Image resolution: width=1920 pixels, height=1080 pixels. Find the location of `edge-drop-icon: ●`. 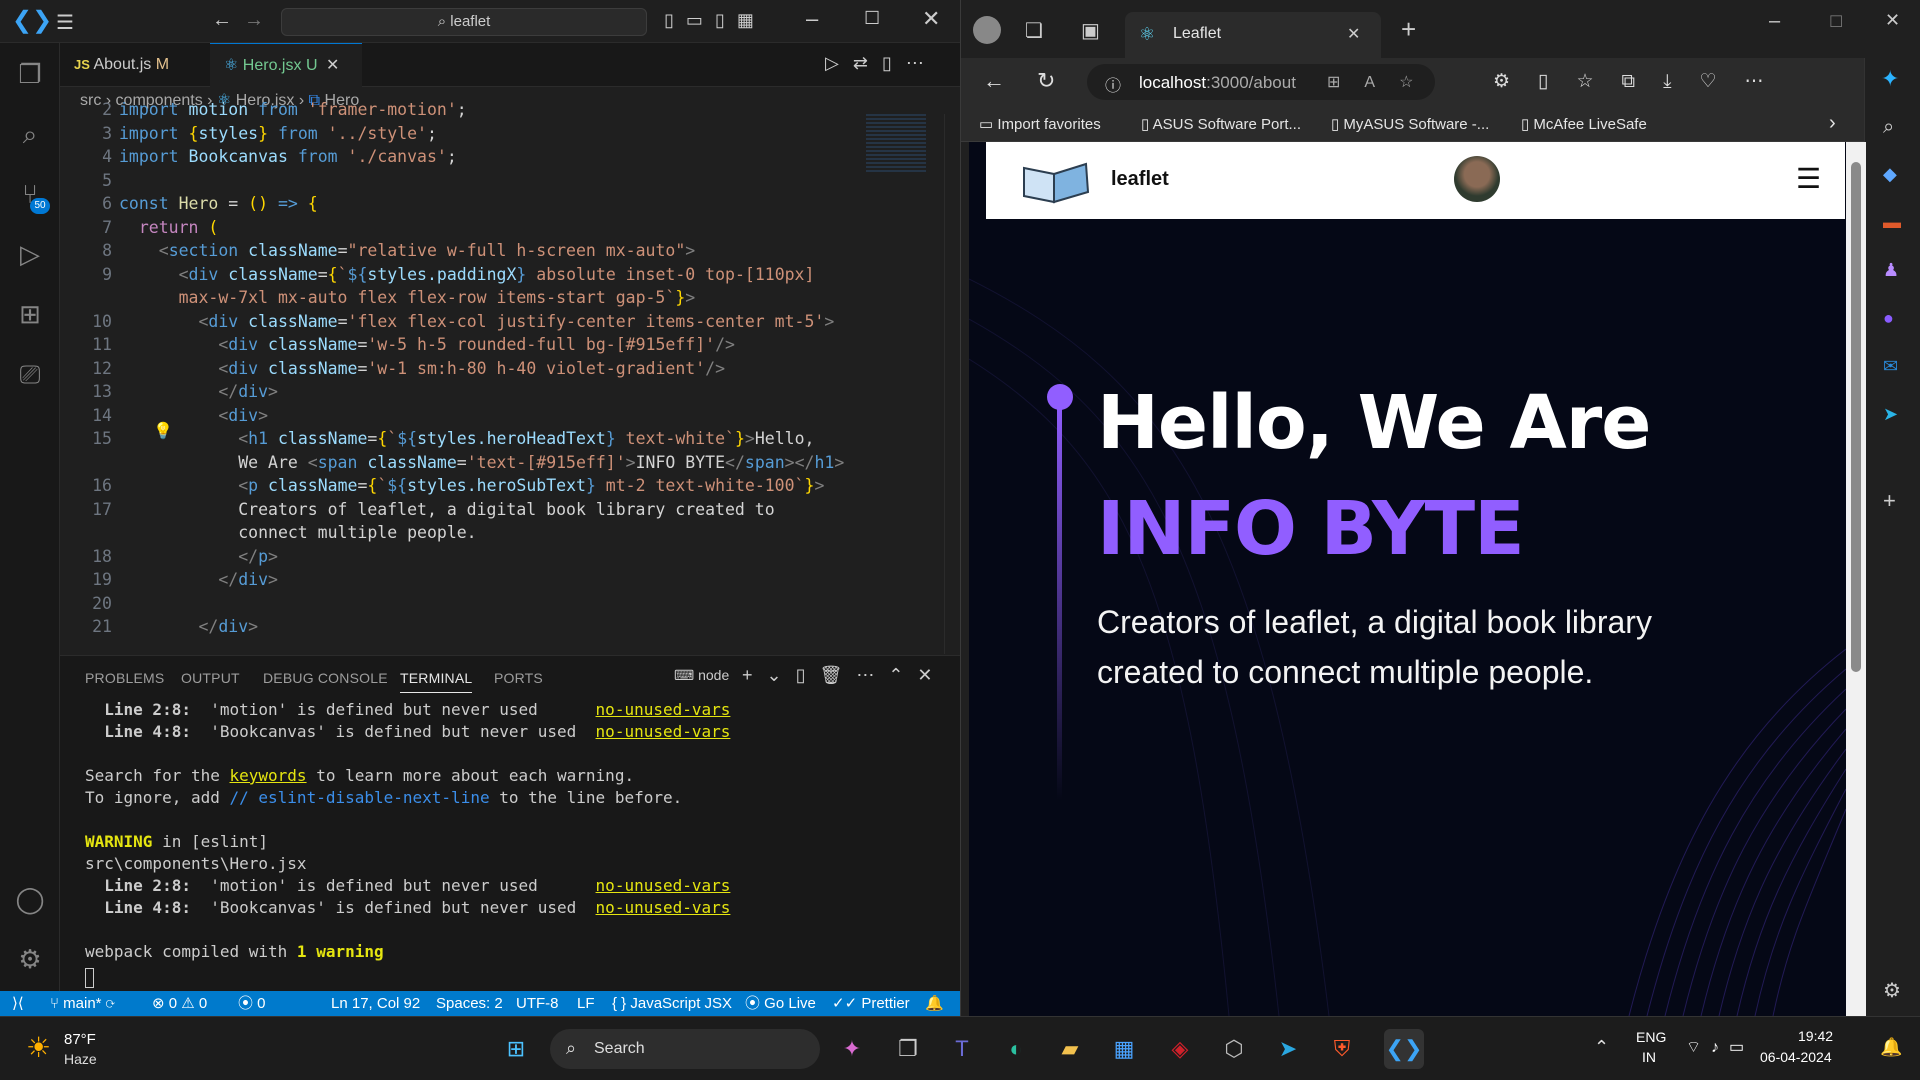

edge-drop-icon: ● is located at coordinates (1888, 318).